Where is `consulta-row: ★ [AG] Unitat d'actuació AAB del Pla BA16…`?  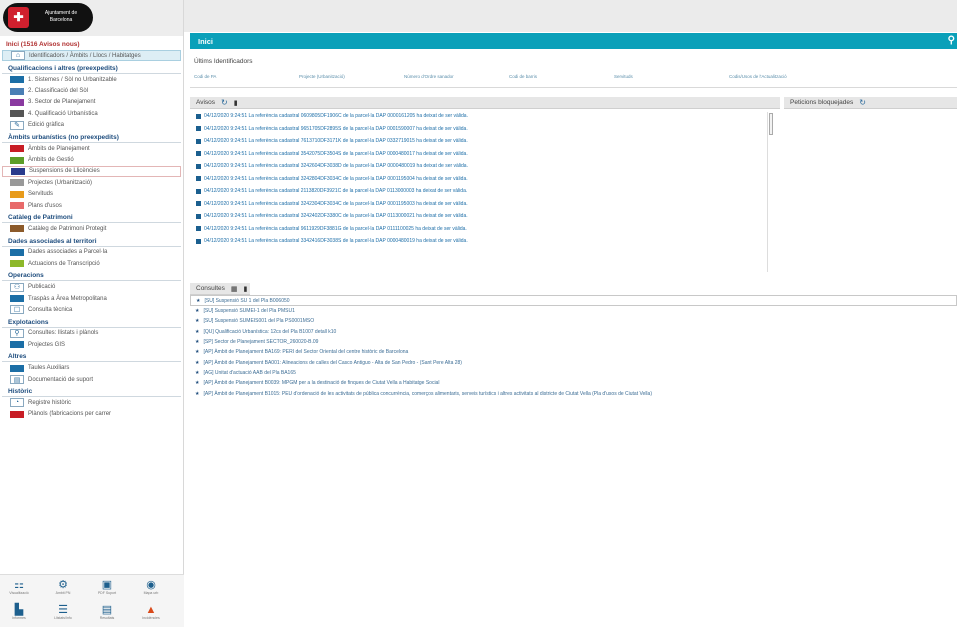
consulta-row: ★ [AG] Unitat d'actuació AAB del Pla BA16… is located at coordinates (573, 373).